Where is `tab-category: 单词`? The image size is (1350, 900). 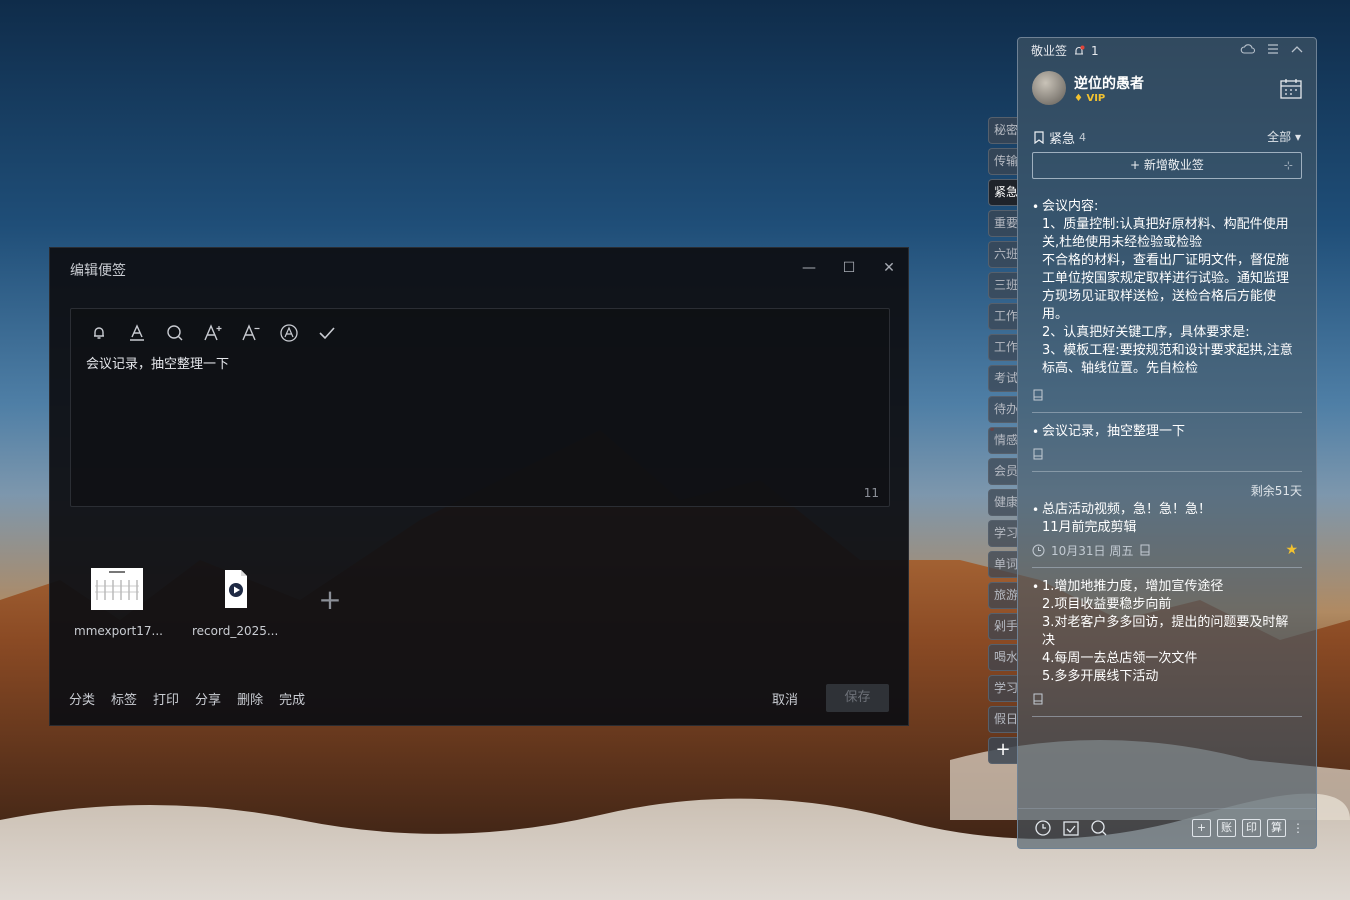
tab-category: 单词 is located at coordinates (1002, 564).